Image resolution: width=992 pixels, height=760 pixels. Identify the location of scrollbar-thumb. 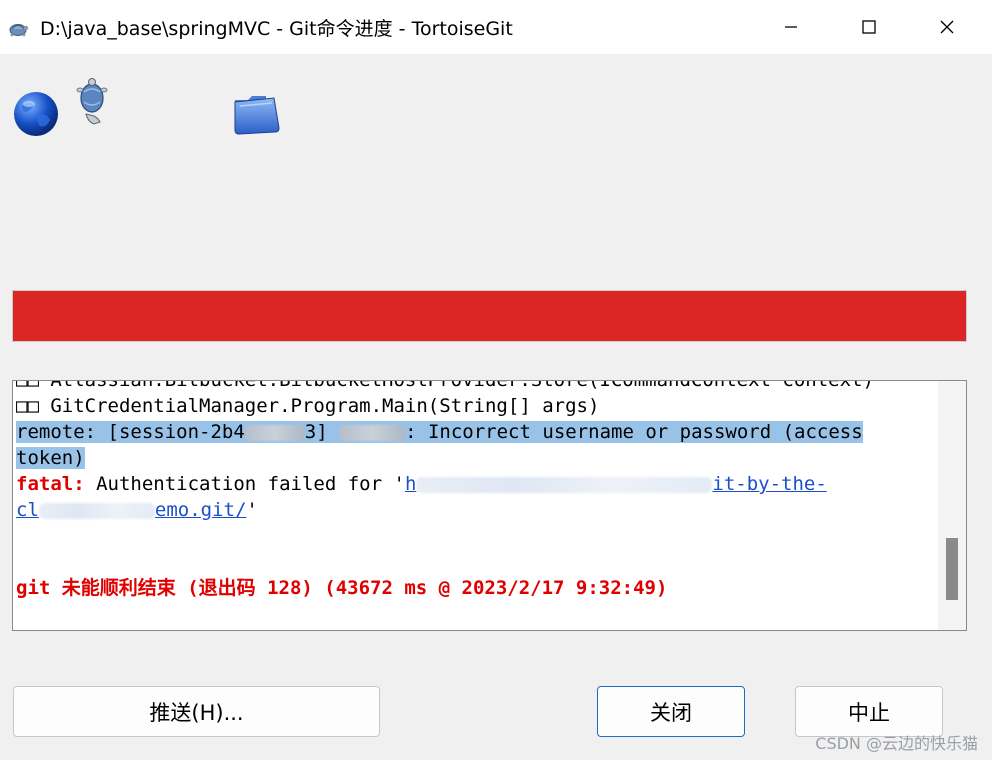
(952, 569).